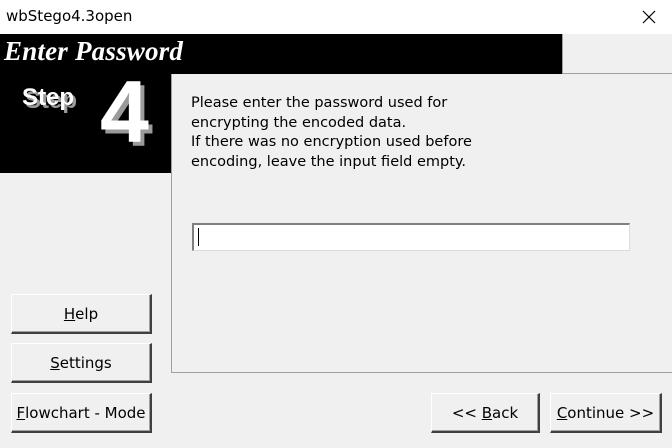 This screenshot has height=448, width=672. Describe the element at coordinates (69, 16) in the screenshot. I see `window-title: wbStego4.3open` at that location.